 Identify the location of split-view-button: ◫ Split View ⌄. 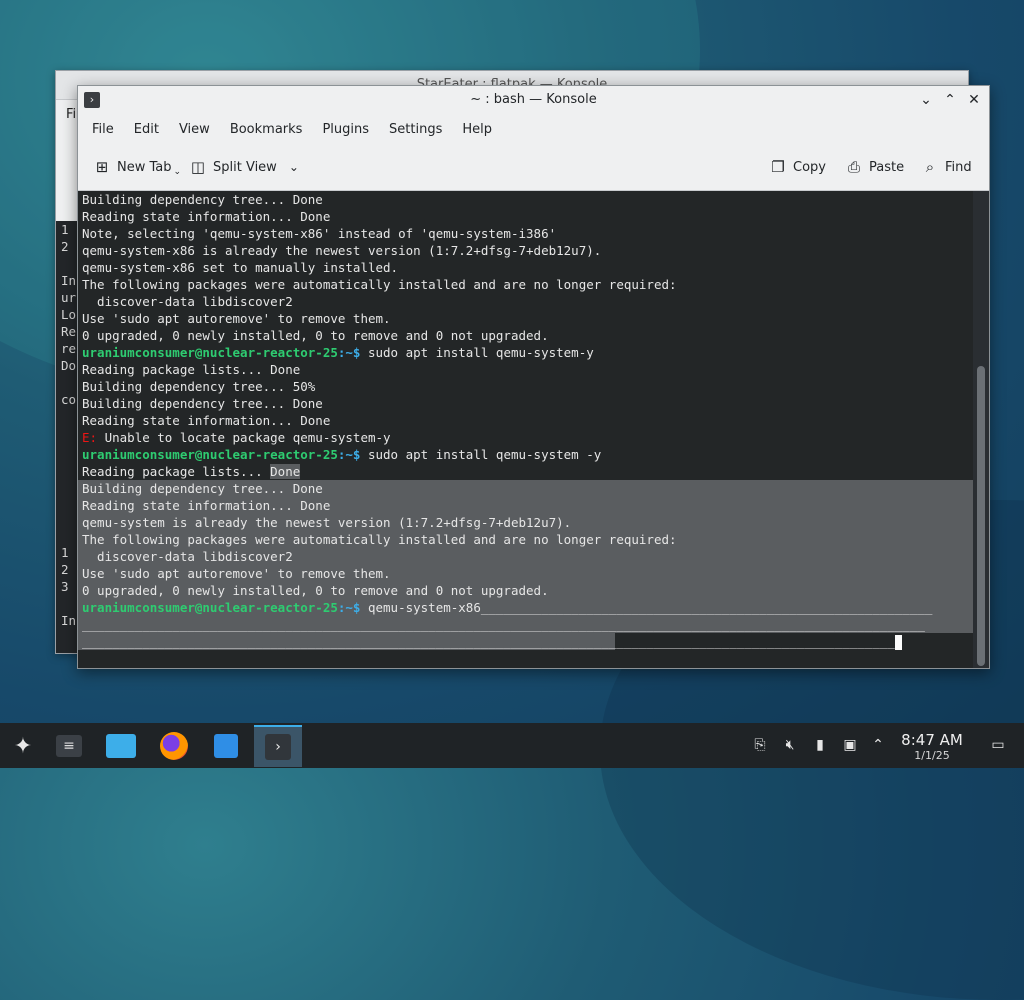
(244, 167).